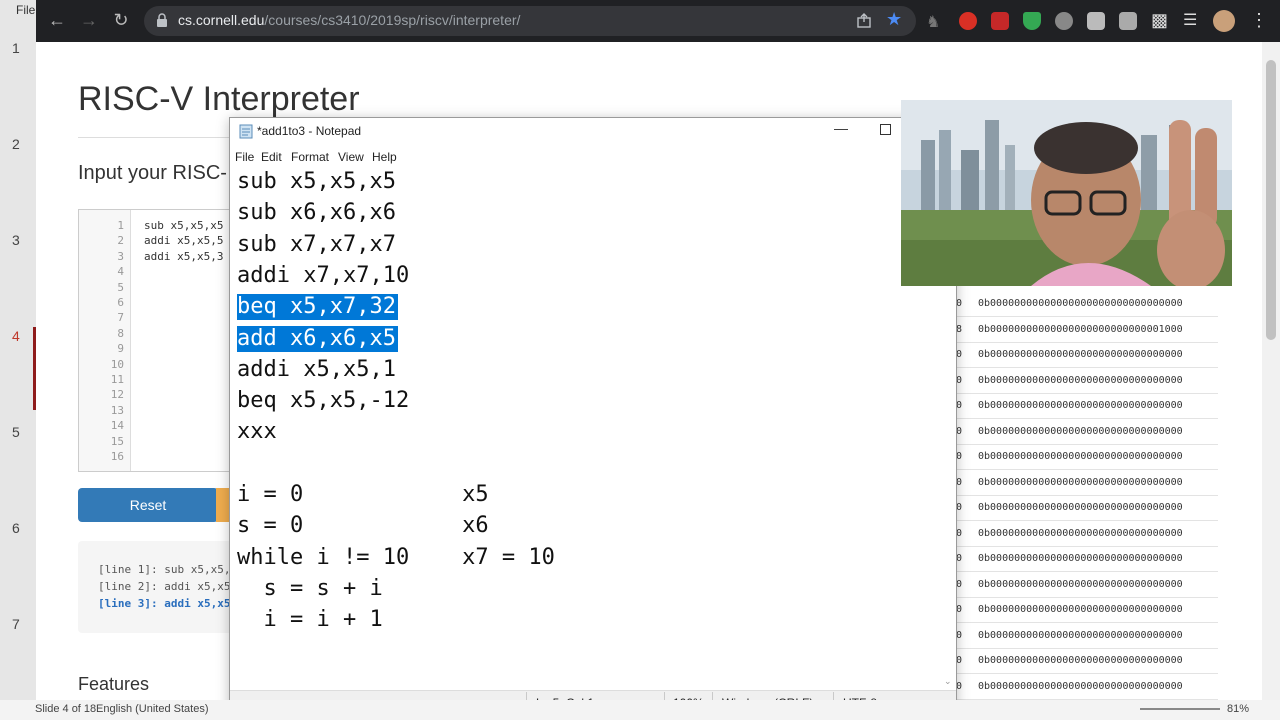 Image resolution: width=1280 pixels, height=720 pixels. Describe the element at coordinates (16, 48) in the screenshot. I see `slide-number: 1` at that location.